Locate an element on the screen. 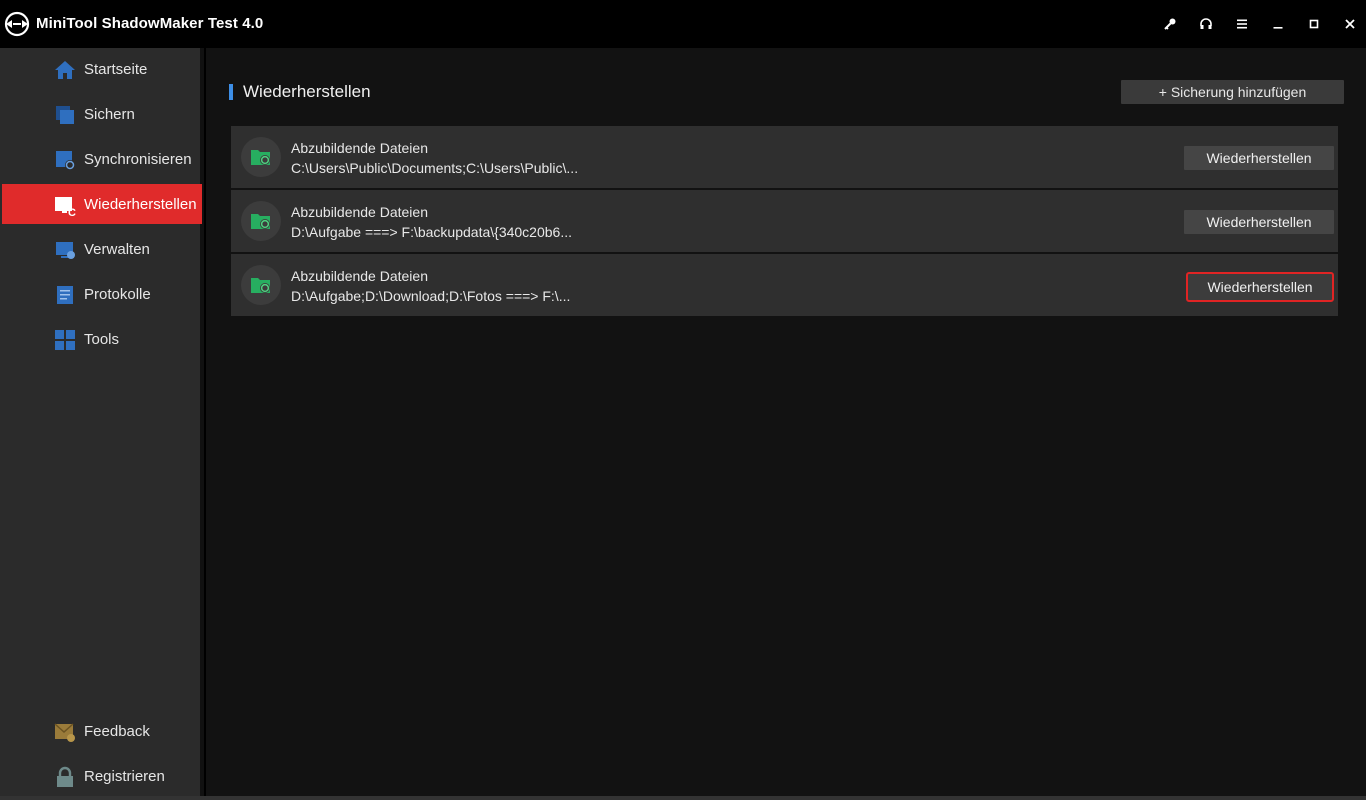 The width and height of the screenshot is (1366, 800). sidebar-item-feedback: Feedback is located at coordinates (102, 731).